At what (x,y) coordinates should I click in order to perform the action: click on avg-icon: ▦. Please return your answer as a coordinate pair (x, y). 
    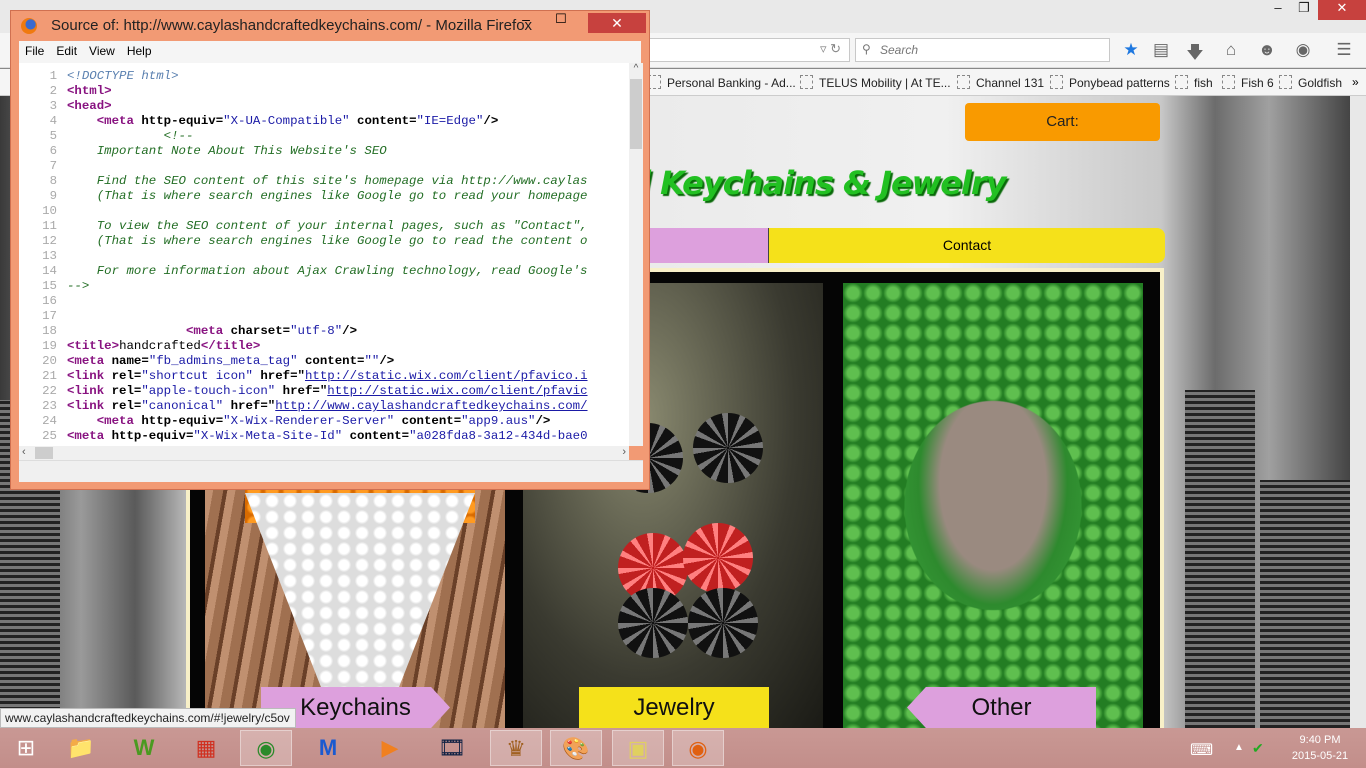
    Looking at the image, I should click on (206, 748).